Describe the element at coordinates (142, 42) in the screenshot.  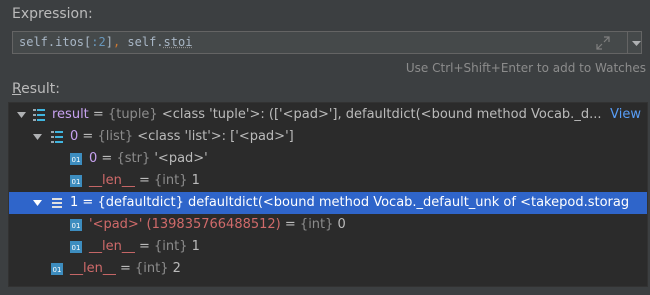
I see `expression-part-self: self.` at that location.